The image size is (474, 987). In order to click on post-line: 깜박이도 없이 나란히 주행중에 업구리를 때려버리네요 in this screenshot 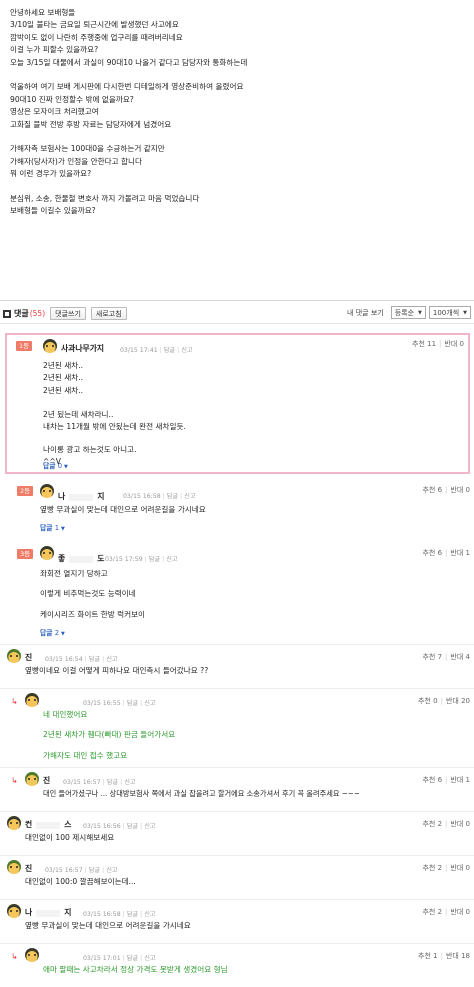, I will do `click(96, 37)`.